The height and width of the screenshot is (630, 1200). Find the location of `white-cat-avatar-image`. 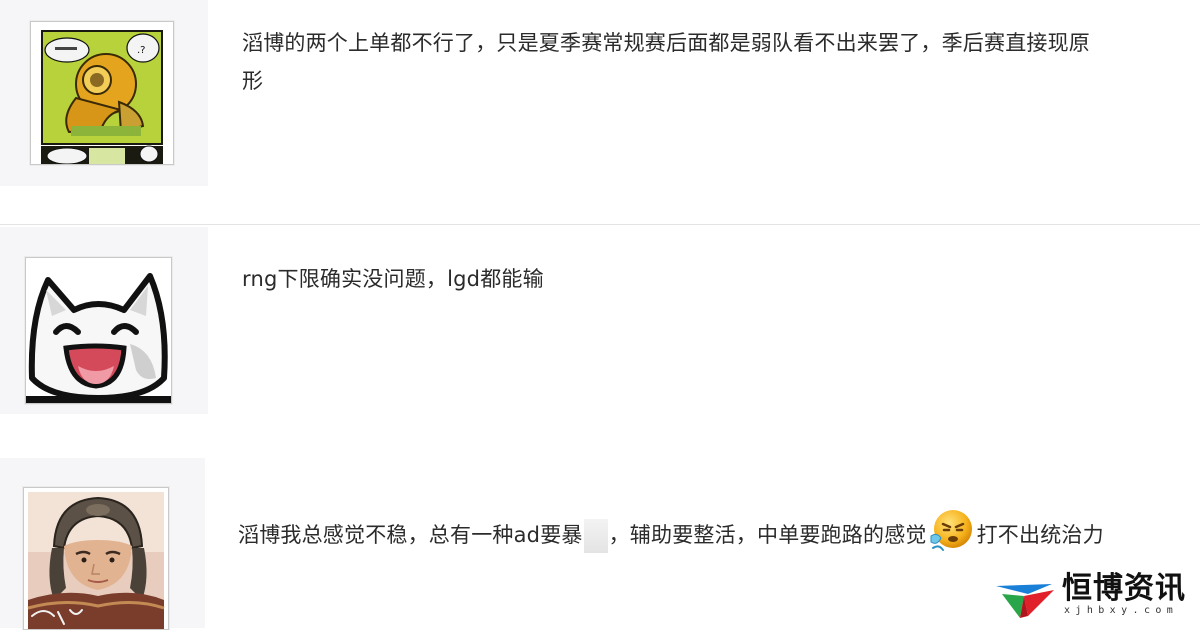

white-cat-avatar-image is located at coordinates (98, 330).